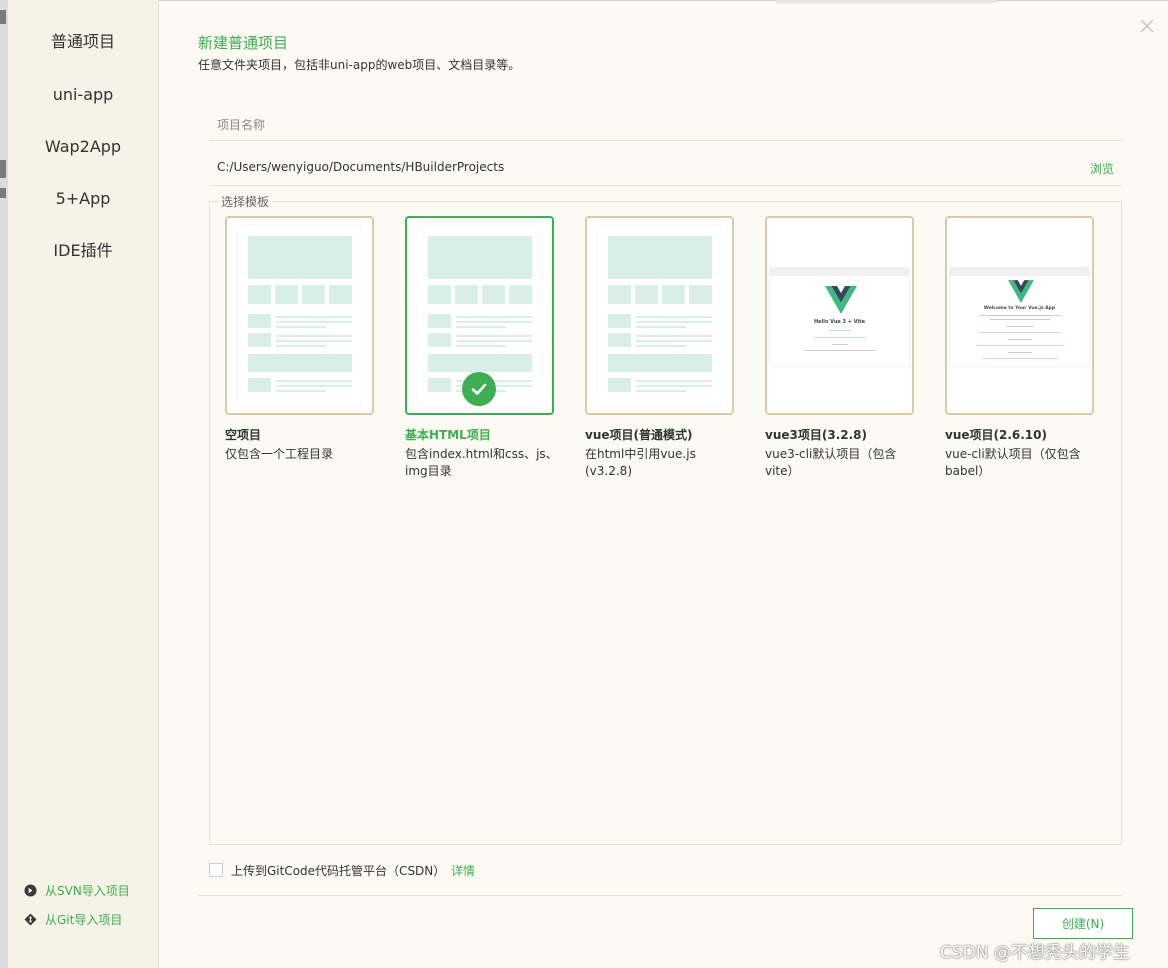 The height and width of the screenshot is (968, 1168). What do you see at coordinates (640, 462) in the screenshot?
I see `template-desc-vue-normal: 在html中引用vue.js (v3.2.8)` at bounding box center [640, 462].